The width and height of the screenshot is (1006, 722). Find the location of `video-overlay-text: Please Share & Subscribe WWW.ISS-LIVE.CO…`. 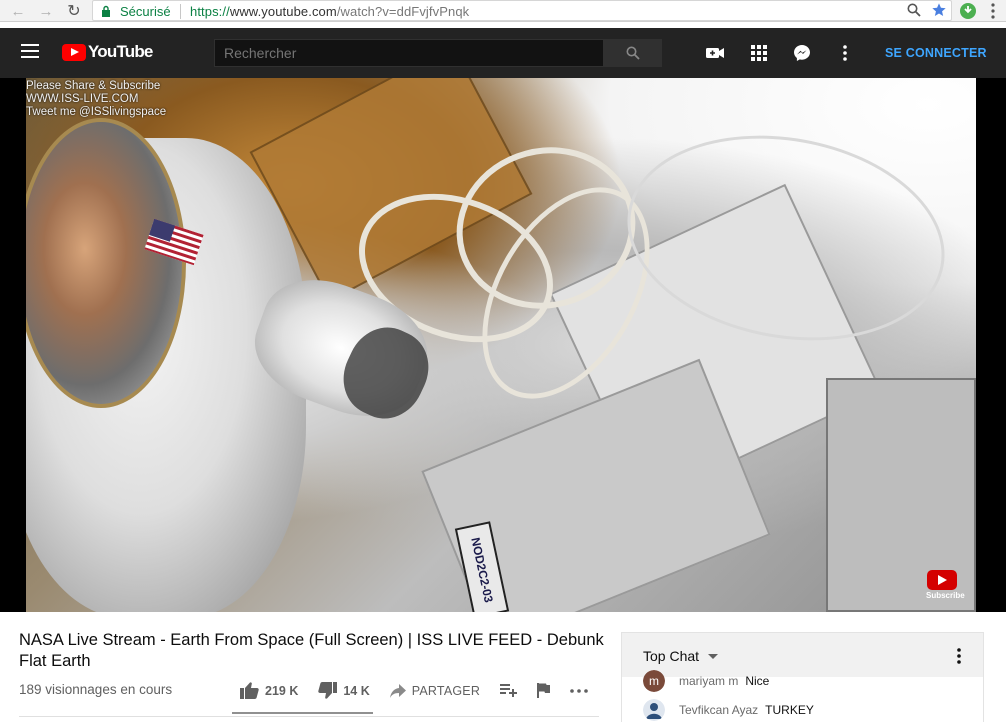

video-overlay-text: Please Share & Subscribe WWW.ISS-LIVE.CO… is located at coordinates (96, 99).